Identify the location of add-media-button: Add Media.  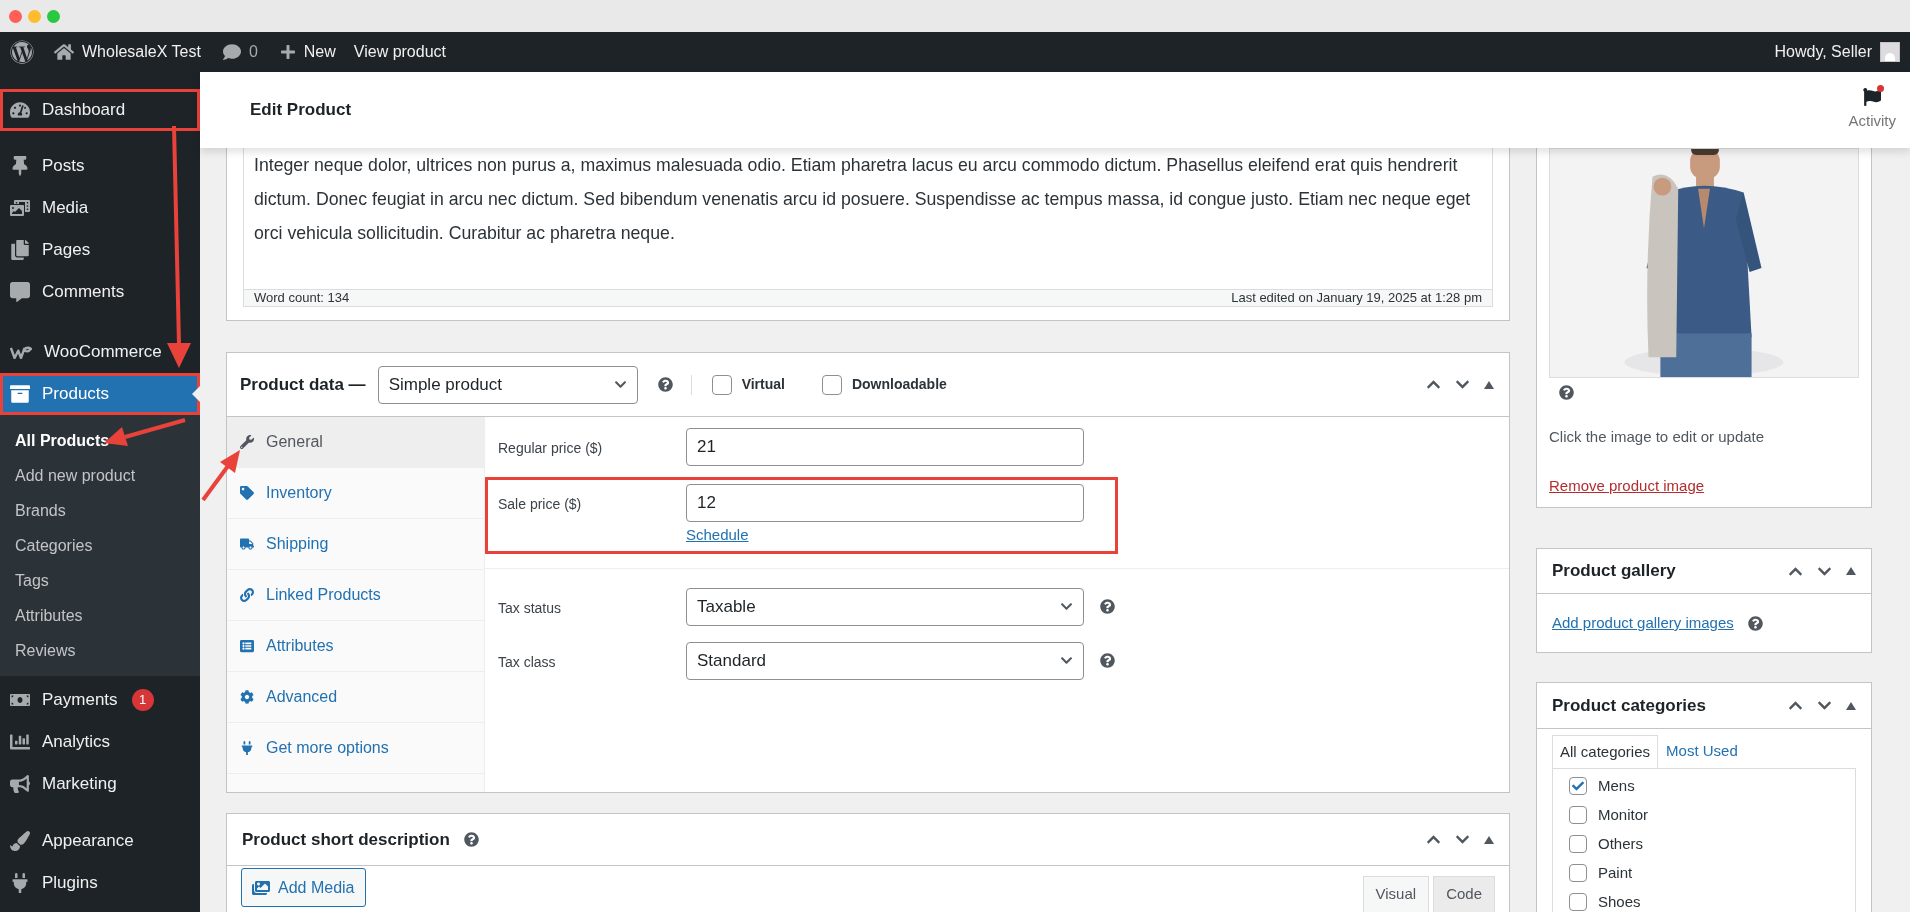
(303, 887).